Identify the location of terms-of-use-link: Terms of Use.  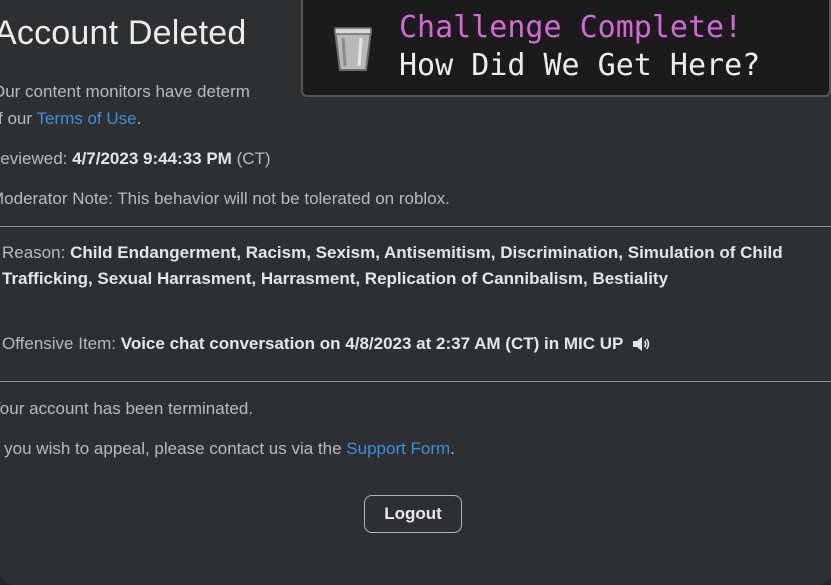
(86, 118).